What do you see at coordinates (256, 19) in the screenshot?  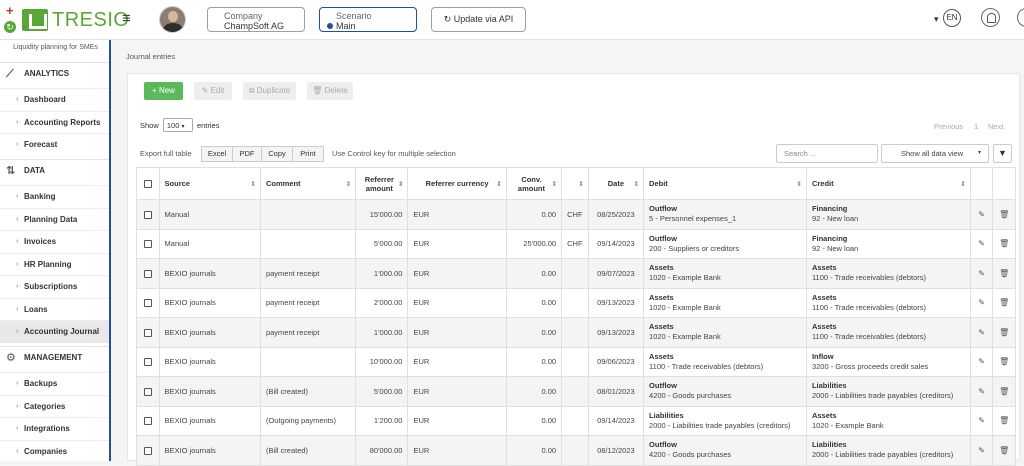 I see `company-selector: Company ChampSoft AG` at bounding box center [256, 19].